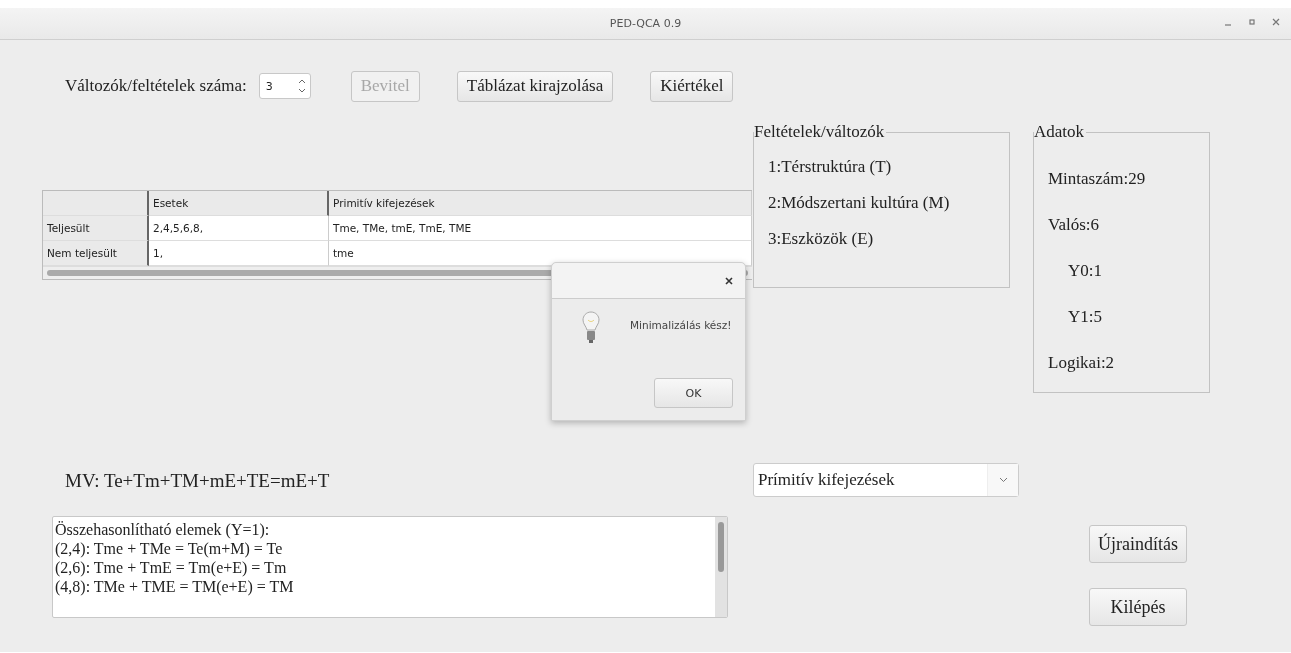 The image size is (1291, 653). What do you see at coordinates (1084, 317) in the screenshot?
I see `data-item: Y1:5` at bounding box center [1084, 317].